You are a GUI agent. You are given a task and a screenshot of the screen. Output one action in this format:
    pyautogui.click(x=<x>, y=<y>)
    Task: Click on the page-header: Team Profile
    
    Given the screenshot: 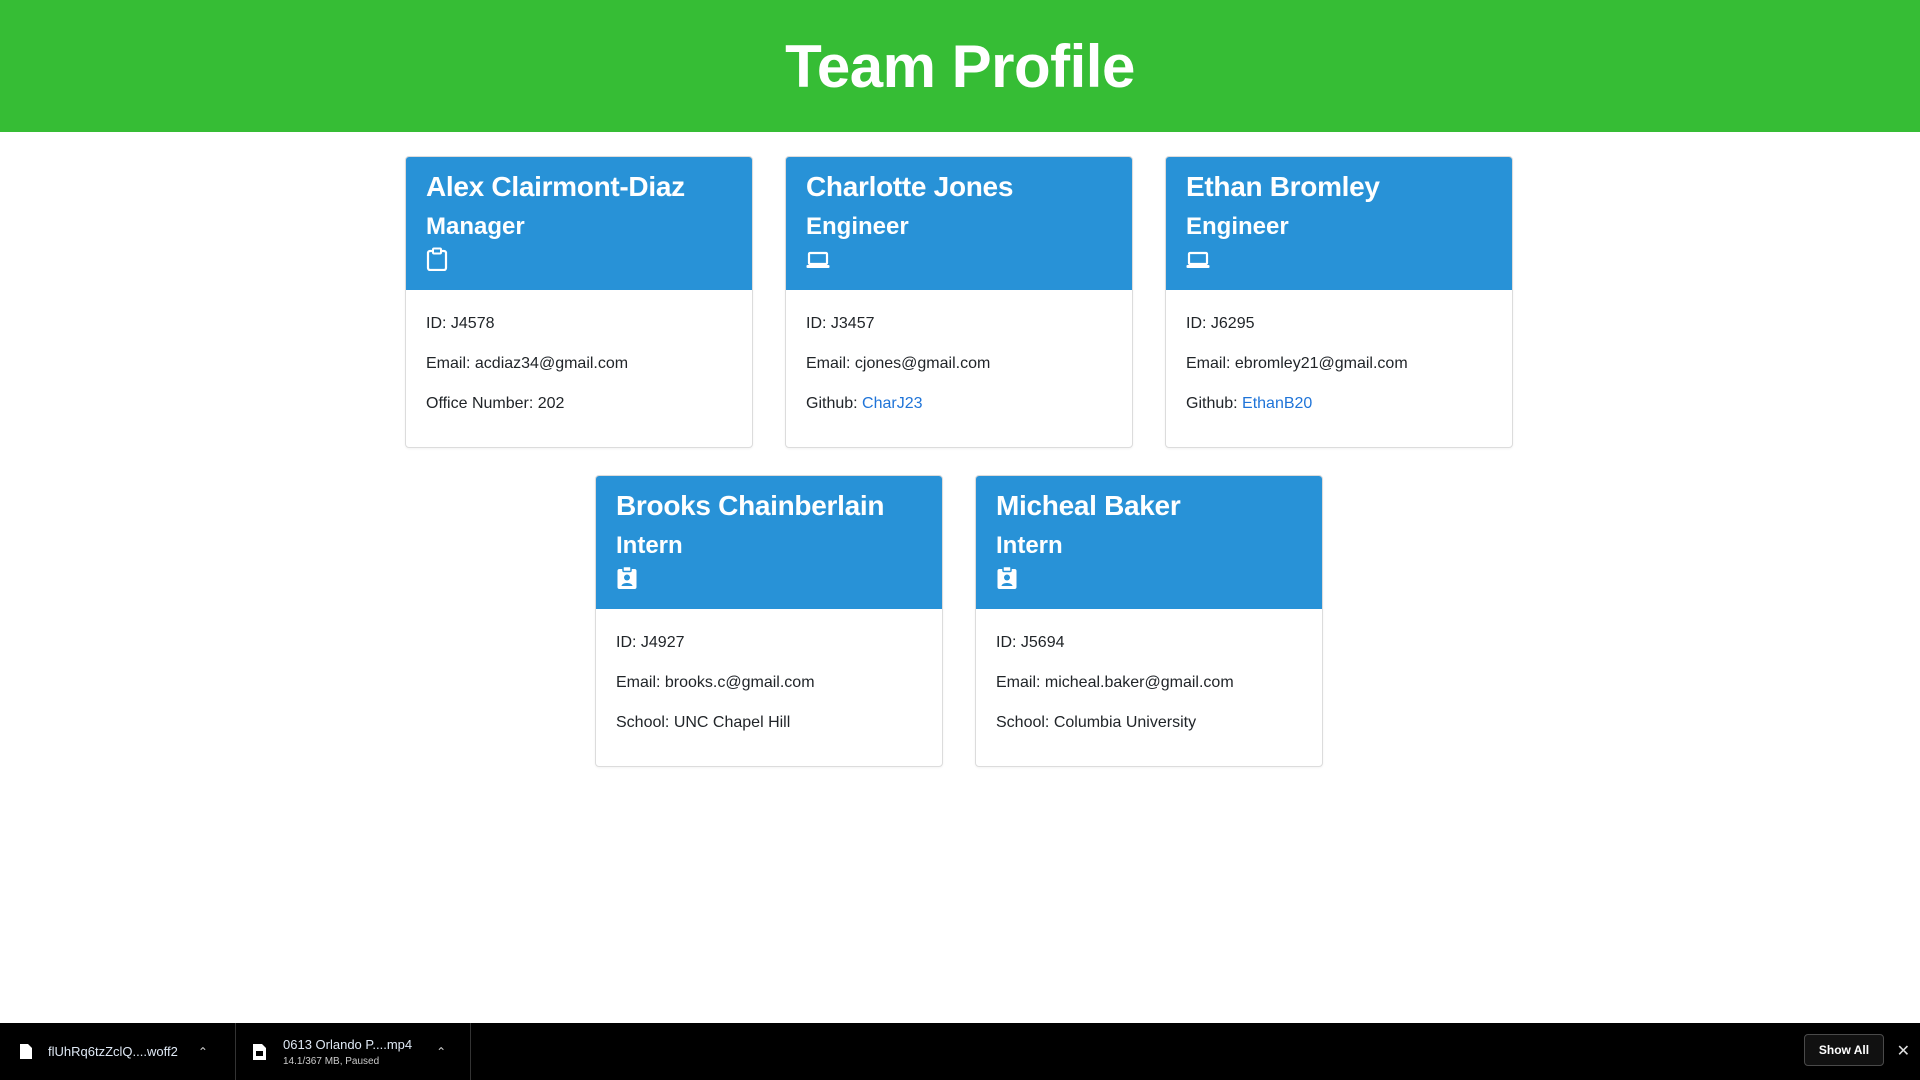 What is the action you would take?
    pyautogui.click(x=960, y=66)
    